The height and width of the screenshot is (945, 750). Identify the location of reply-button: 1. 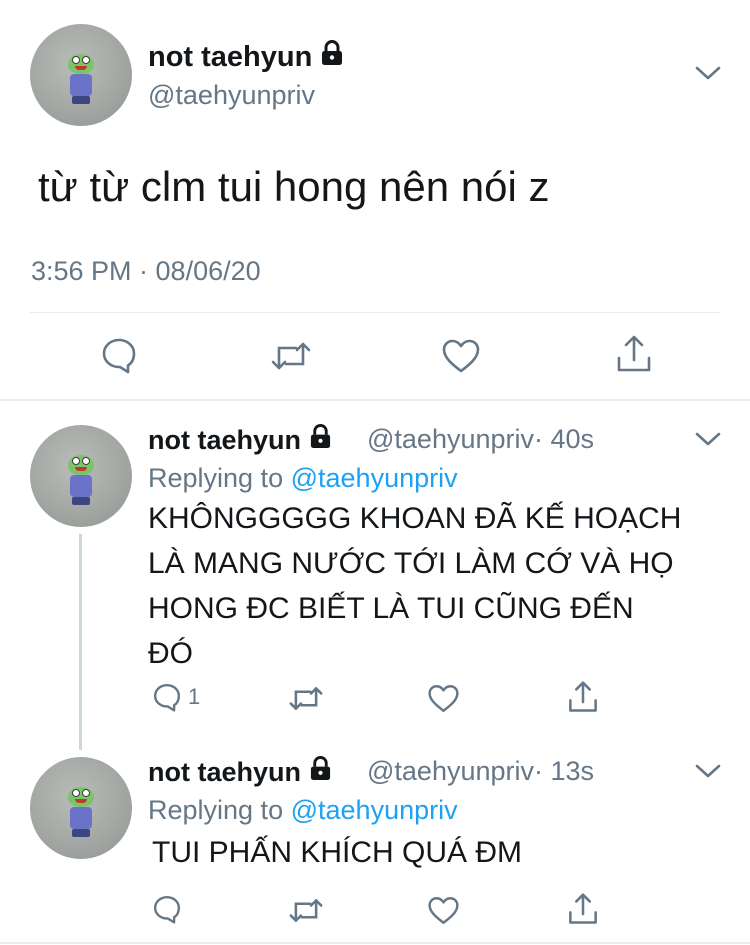
(176, 697).